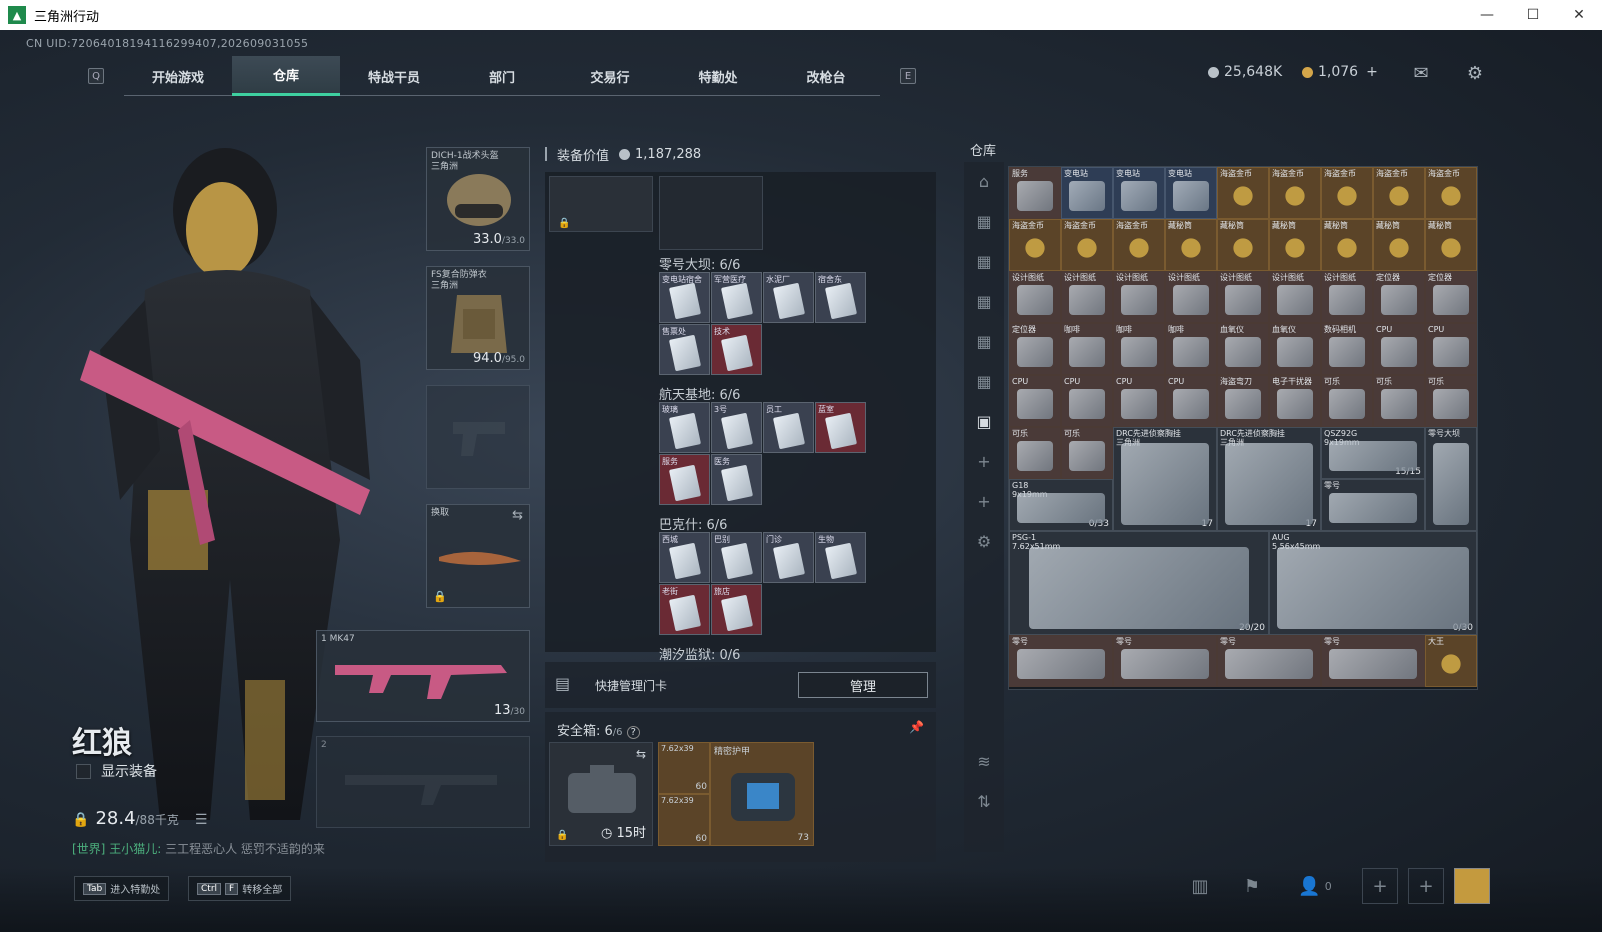 Image resolution: width=1602 pixels, height=932 pixels. Describe the element at coordinates (1295, 349) in the screenshot. I see `warehouse-item: 血氧仪` at that location.